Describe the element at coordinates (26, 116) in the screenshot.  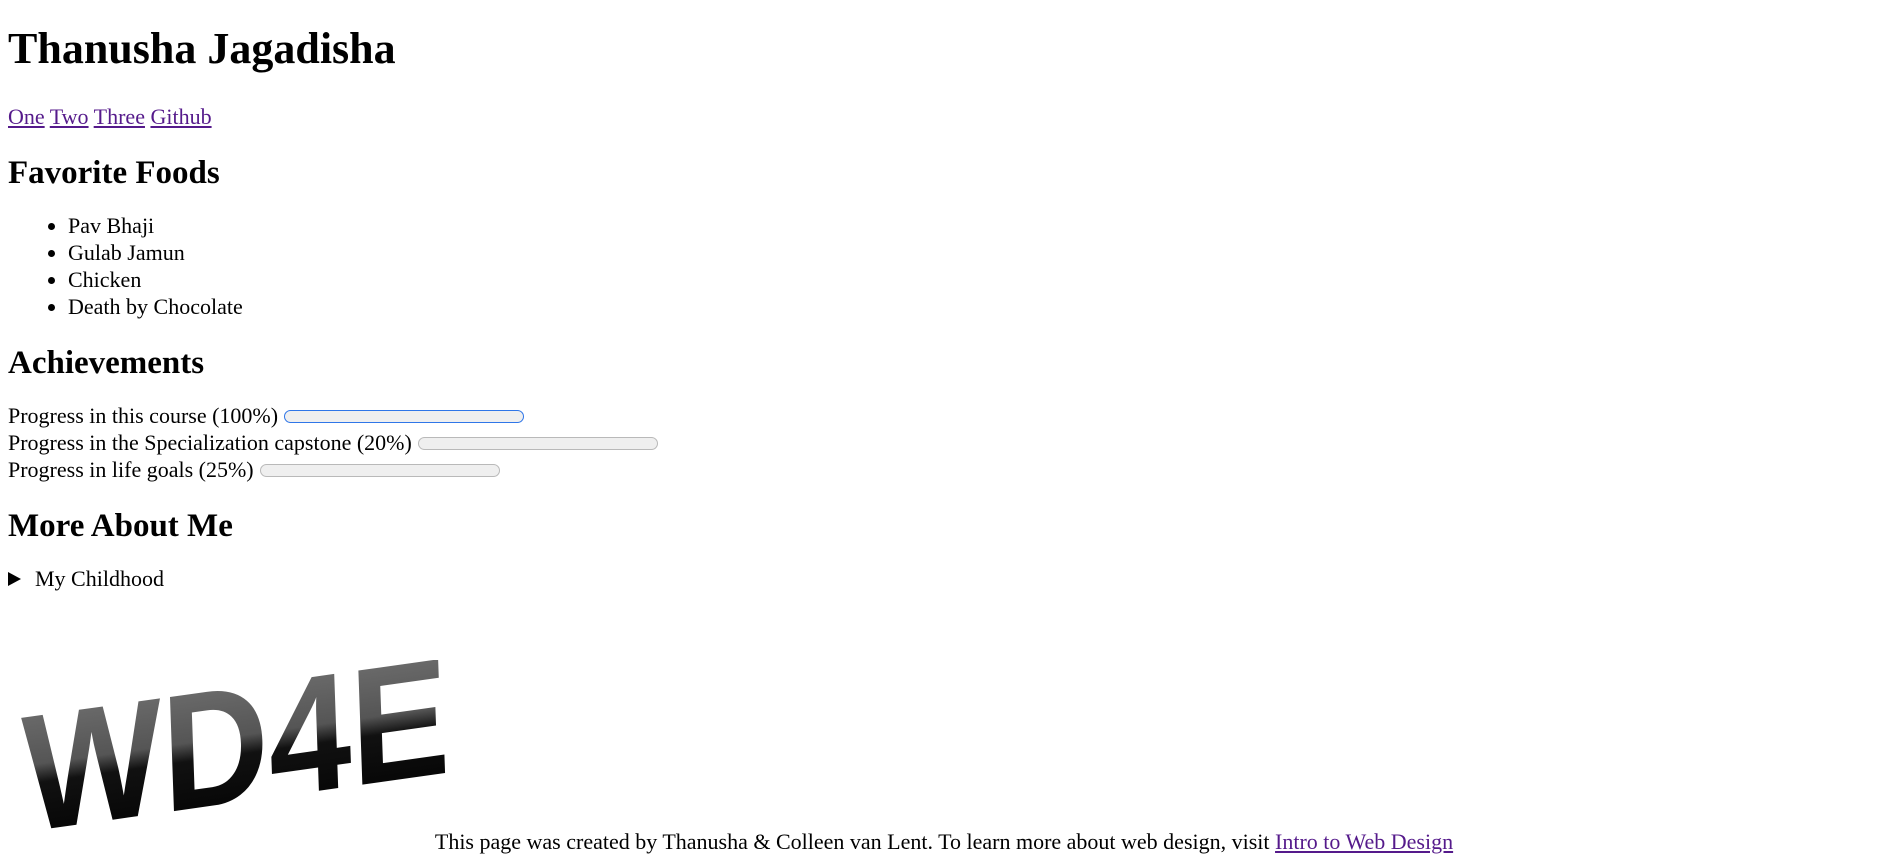
I see `nav-link-one: One` at that location.